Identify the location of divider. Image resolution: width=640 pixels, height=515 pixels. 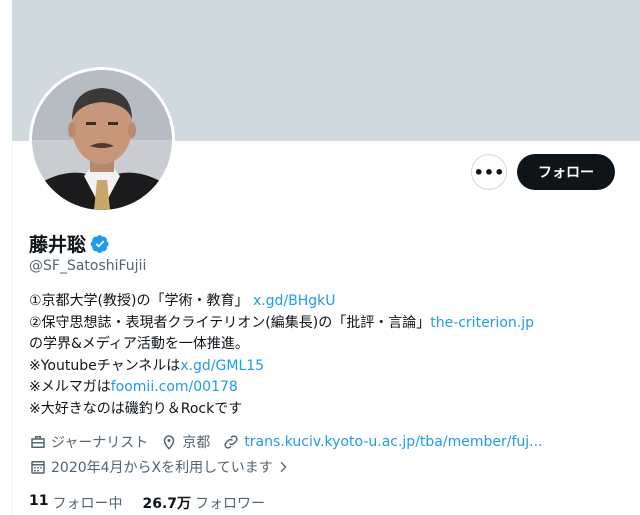
(12, 328).